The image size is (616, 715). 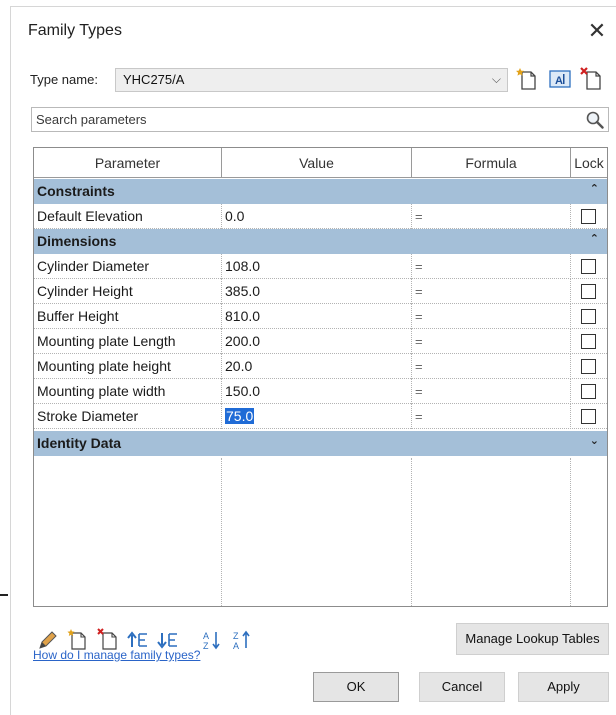 What do you see at coordinates (320, 191) in the screenshot?
I see `group-header-constraints: Constraints ⌃` at bounding box center [320, 191].